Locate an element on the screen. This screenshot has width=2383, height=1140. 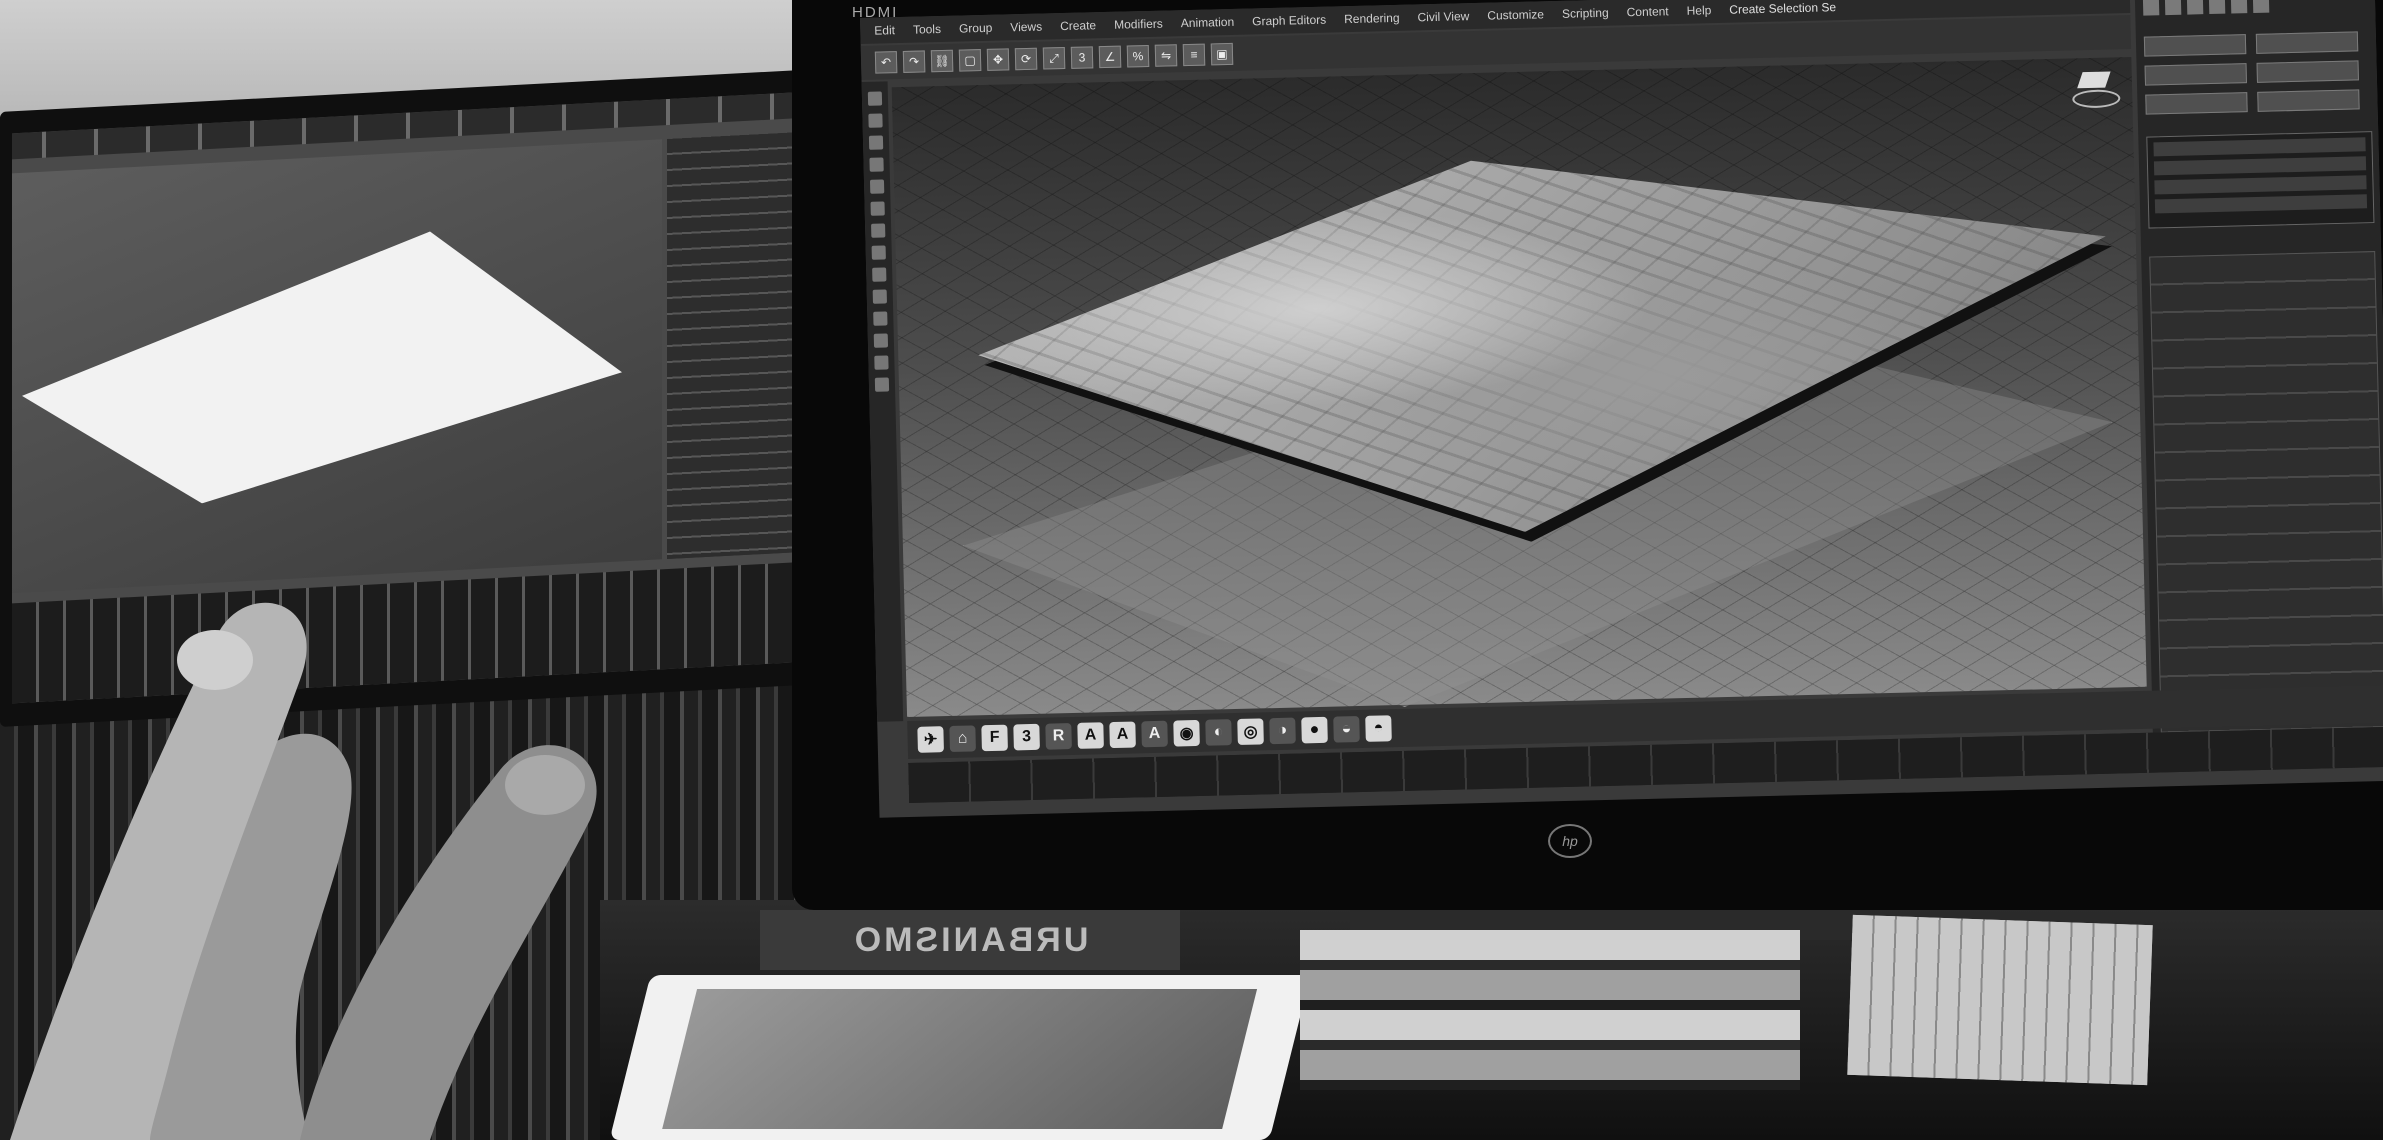
left-terrain-mesh is located at coordinates (322, 366).